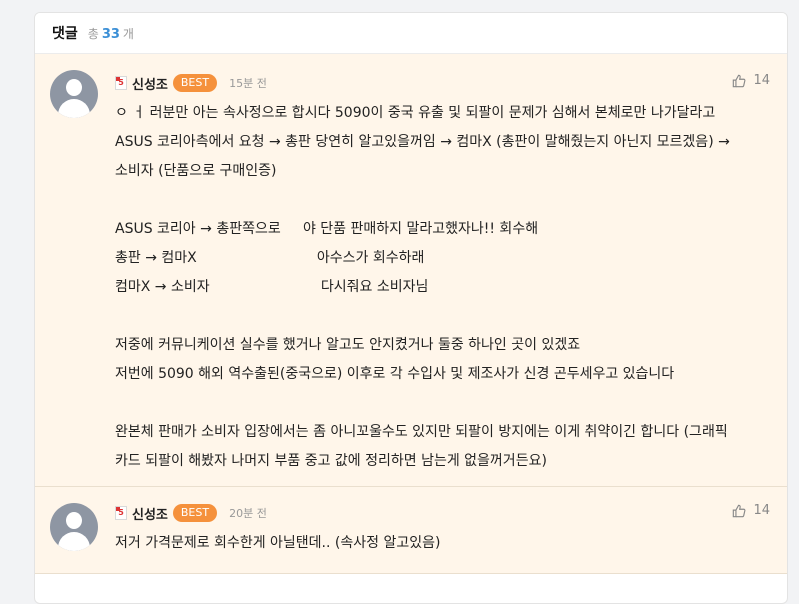 The width and height of the screenshot is (799, 604). I want to click on comment-time: 15분 전, so click(248, 83).